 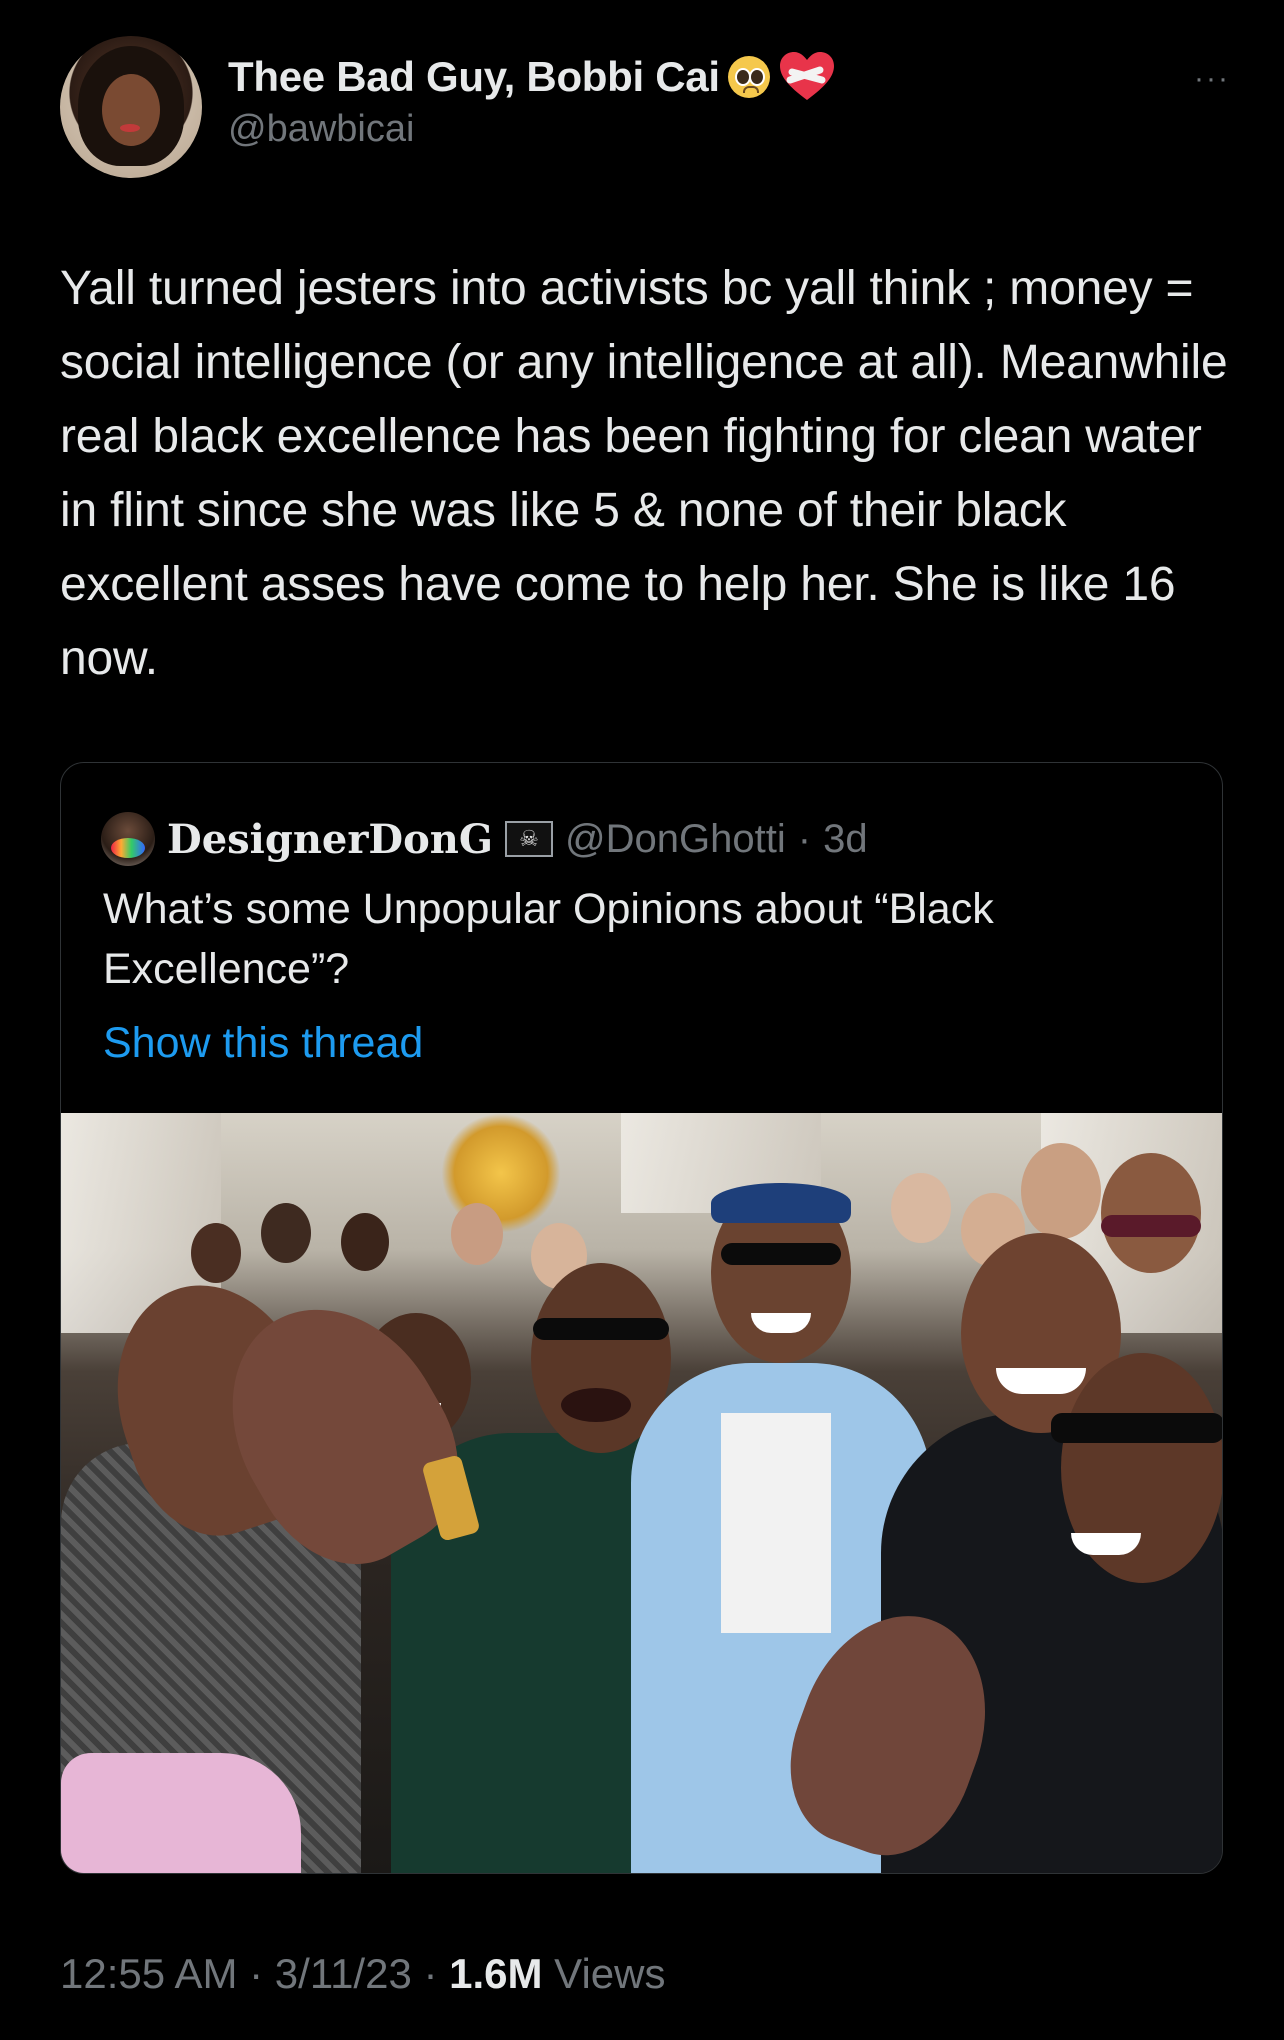 I want to click on quoted-age: 3d, so click(x=845, y=838).